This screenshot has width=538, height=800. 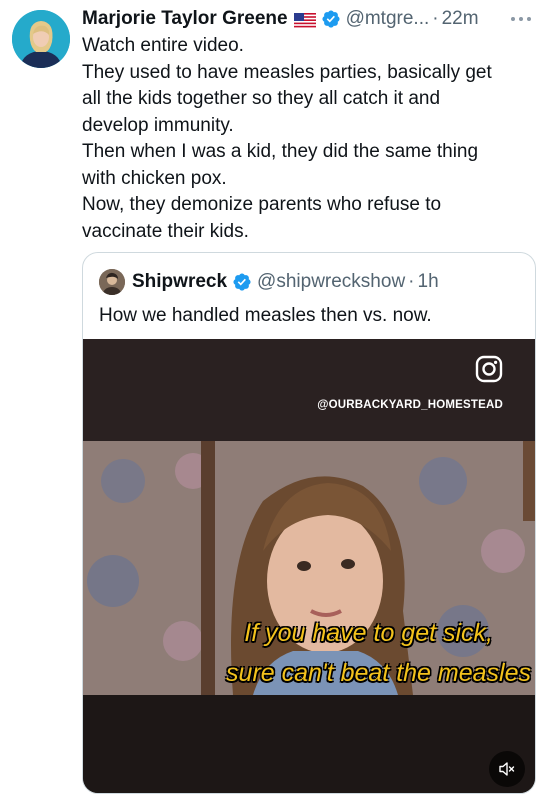 I want to click on video-watermark: @OURBACKYARD_HOMESTEAD, so click(x=410, y=405).